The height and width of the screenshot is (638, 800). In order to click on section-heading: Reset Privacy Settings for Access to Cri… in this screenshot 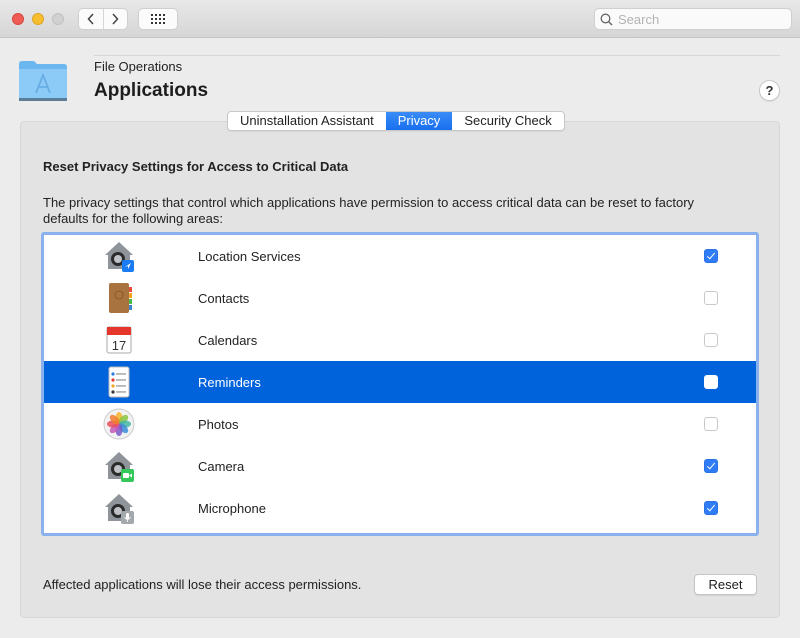, I will do `click(196, 166)`.